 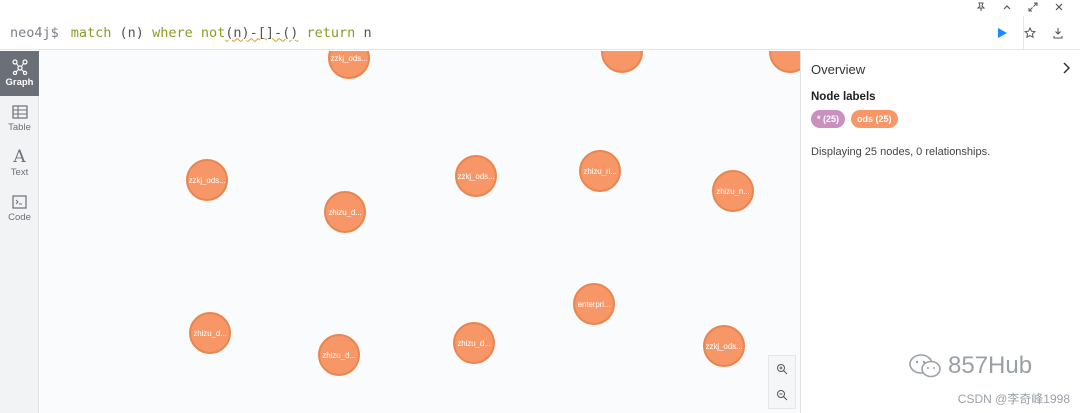 I want to click on result-status: Displaying 25 nodes, 0 relationships., so click(x=901, y=152).